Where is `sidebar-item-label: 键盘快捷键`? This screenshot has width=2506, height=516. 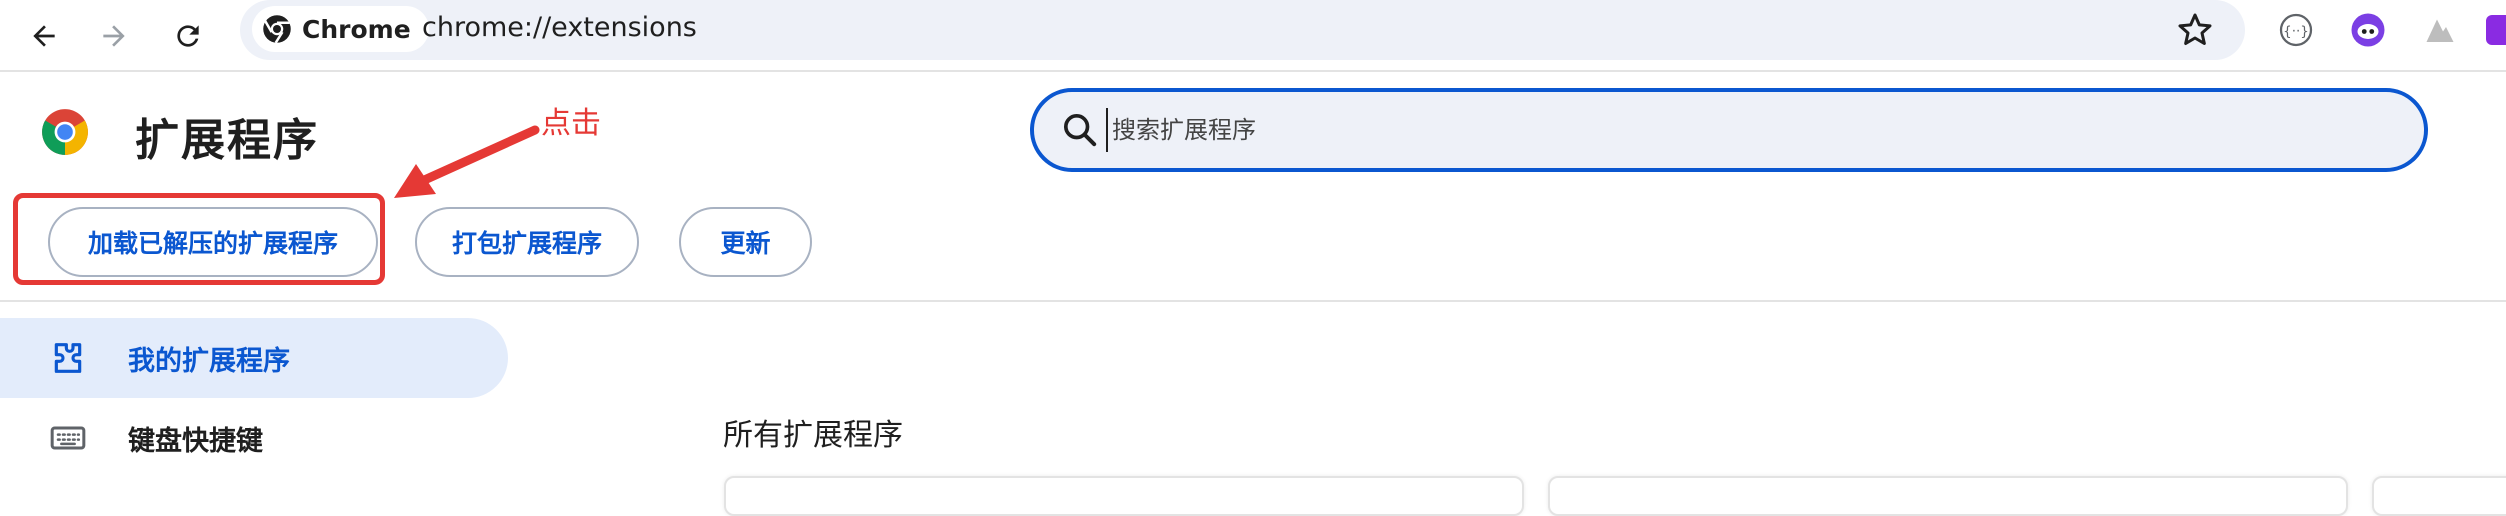
sidebar-item-label: 键盘快捷键 is located at coordinates (195, 441).